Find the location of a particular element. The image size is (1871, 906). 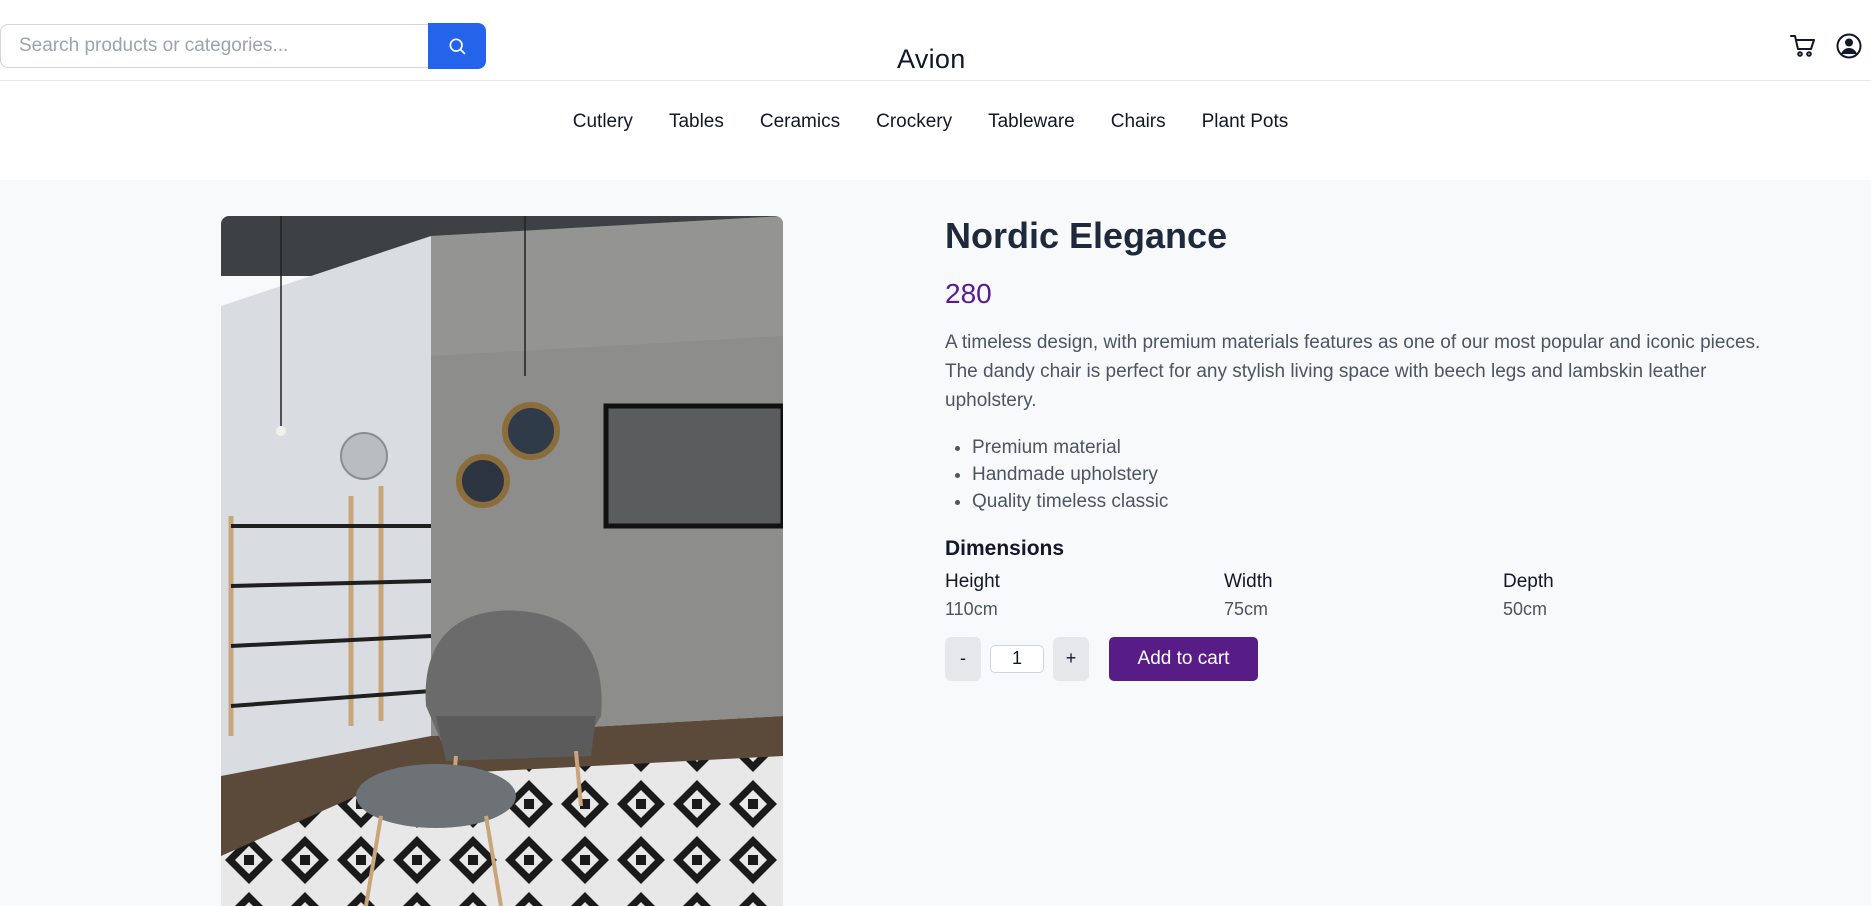

quantity-input is located at coordinates (1017, 658).